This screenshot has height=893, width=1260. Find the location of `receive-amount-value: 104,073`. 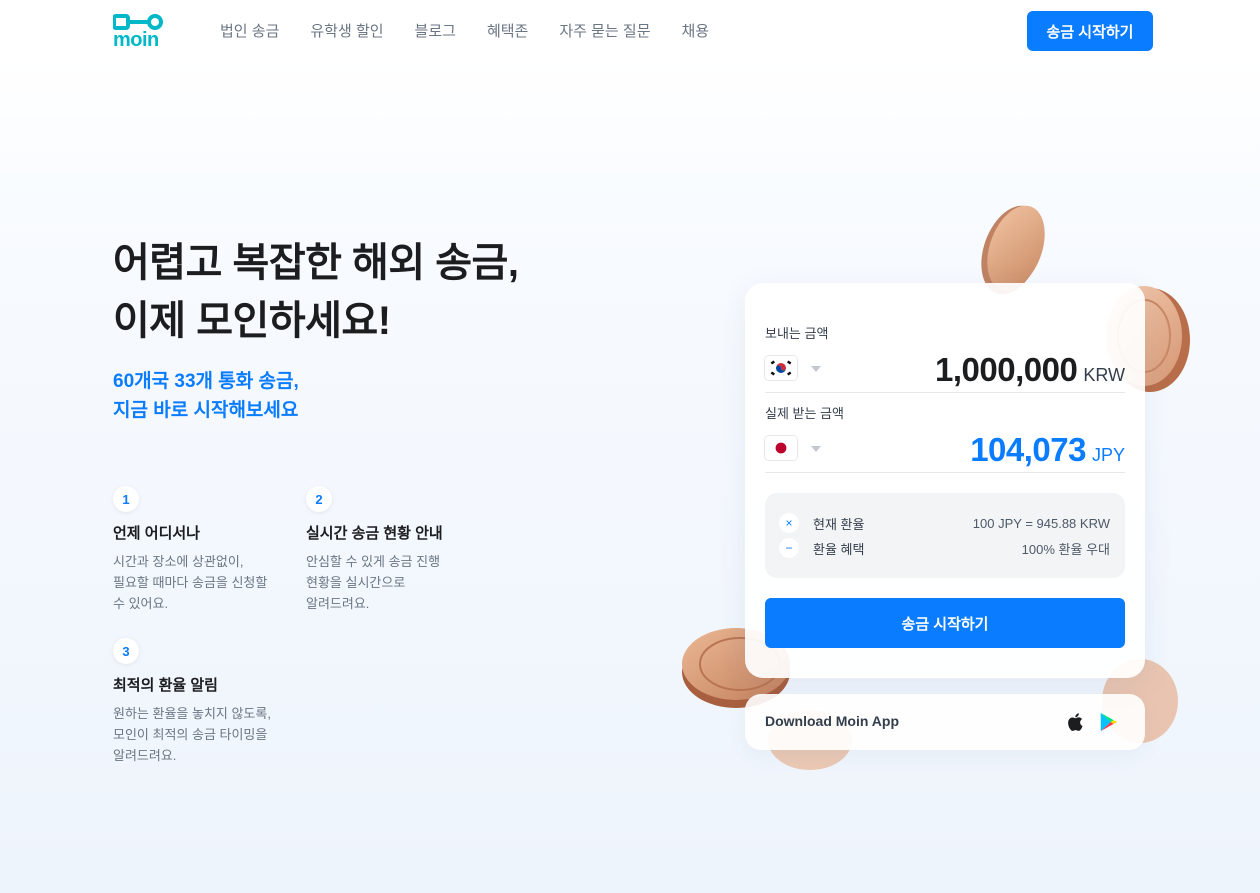

receive-amount-value: 104,073 is located at coordinates (1028, 450).